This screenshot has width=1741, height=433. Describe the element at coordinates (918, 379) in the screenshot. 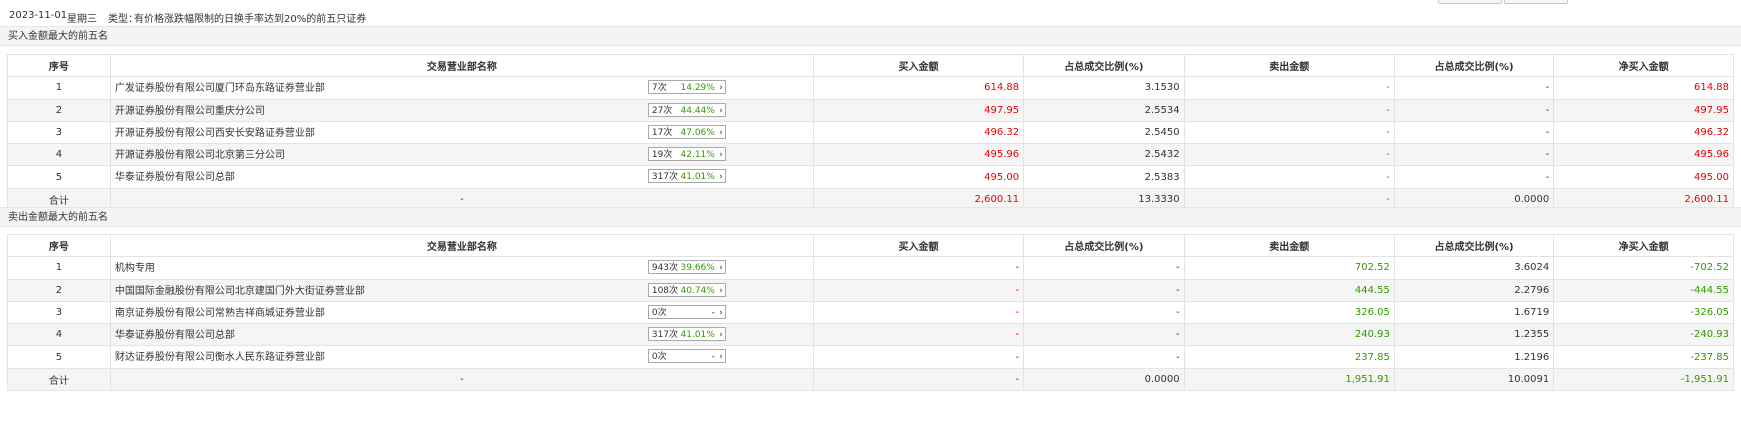

I see `total-buy: -` at that location.